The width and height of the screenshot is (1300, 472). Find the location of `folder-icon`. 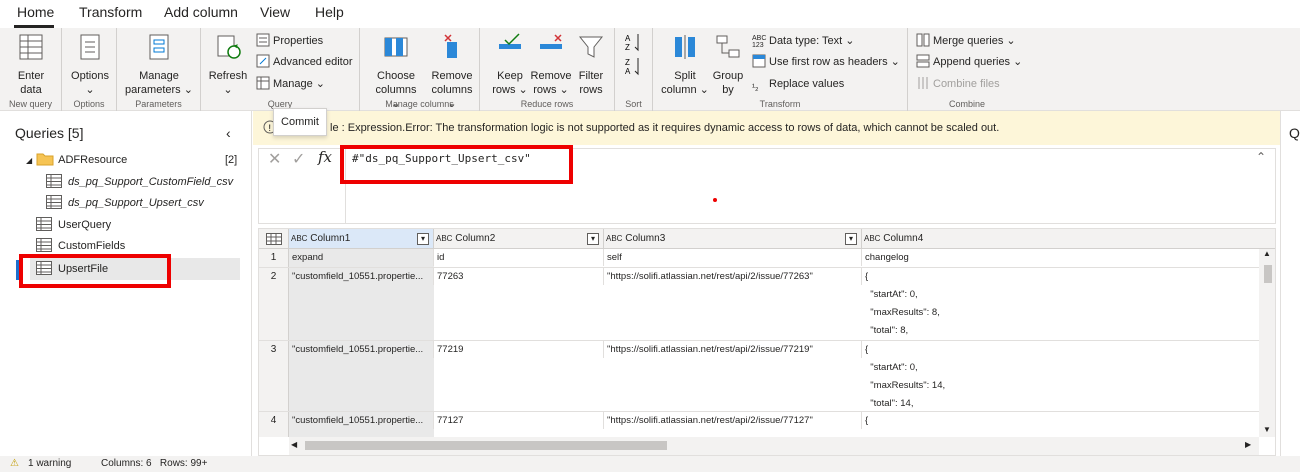

folder-icon is located at coordinates (45, 159).